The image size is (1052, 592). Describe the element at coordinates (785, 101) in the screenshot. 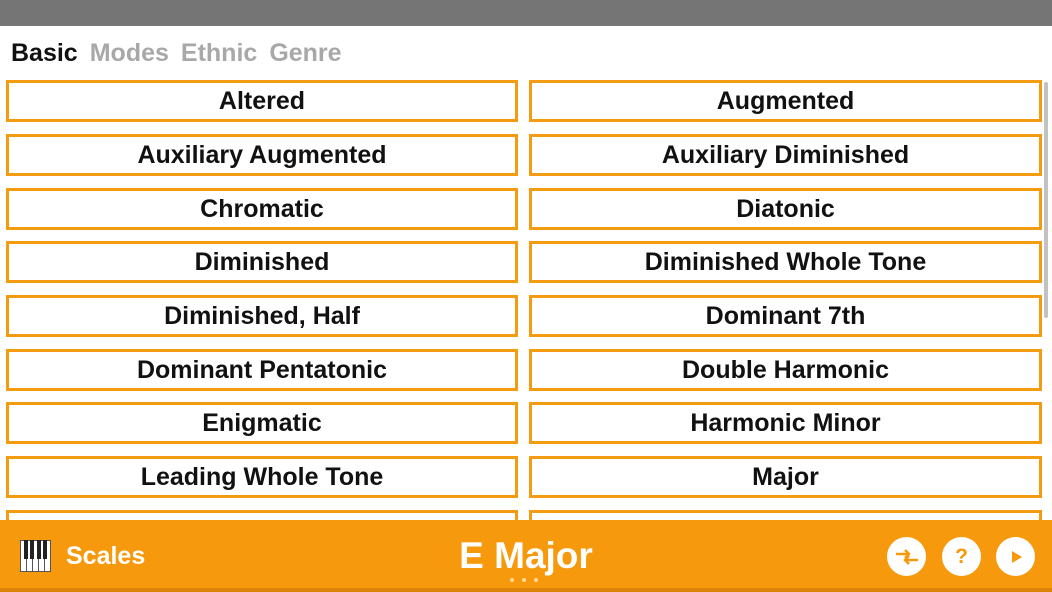

I see `scale-item: Augmented` at that location.